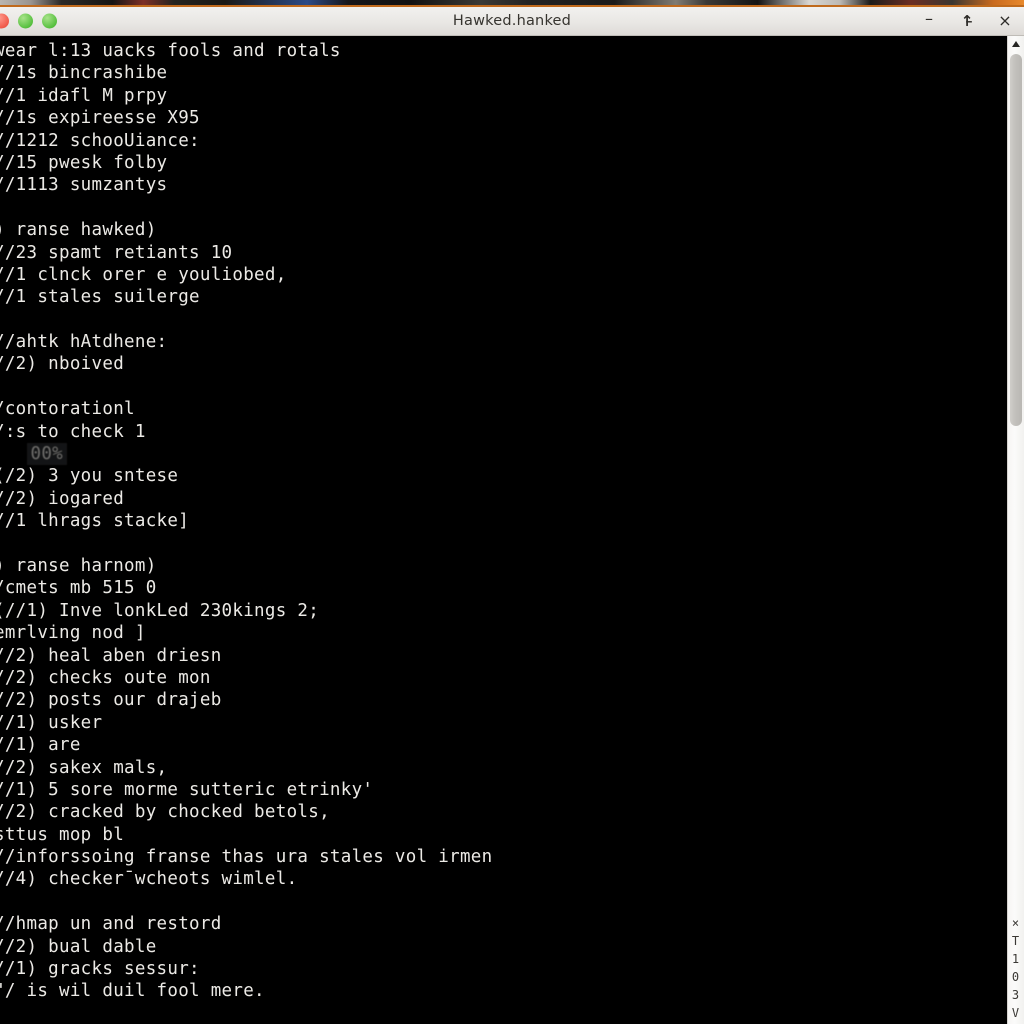  I want to click on terminal-line: sttus mop bl, so click(62, 834).